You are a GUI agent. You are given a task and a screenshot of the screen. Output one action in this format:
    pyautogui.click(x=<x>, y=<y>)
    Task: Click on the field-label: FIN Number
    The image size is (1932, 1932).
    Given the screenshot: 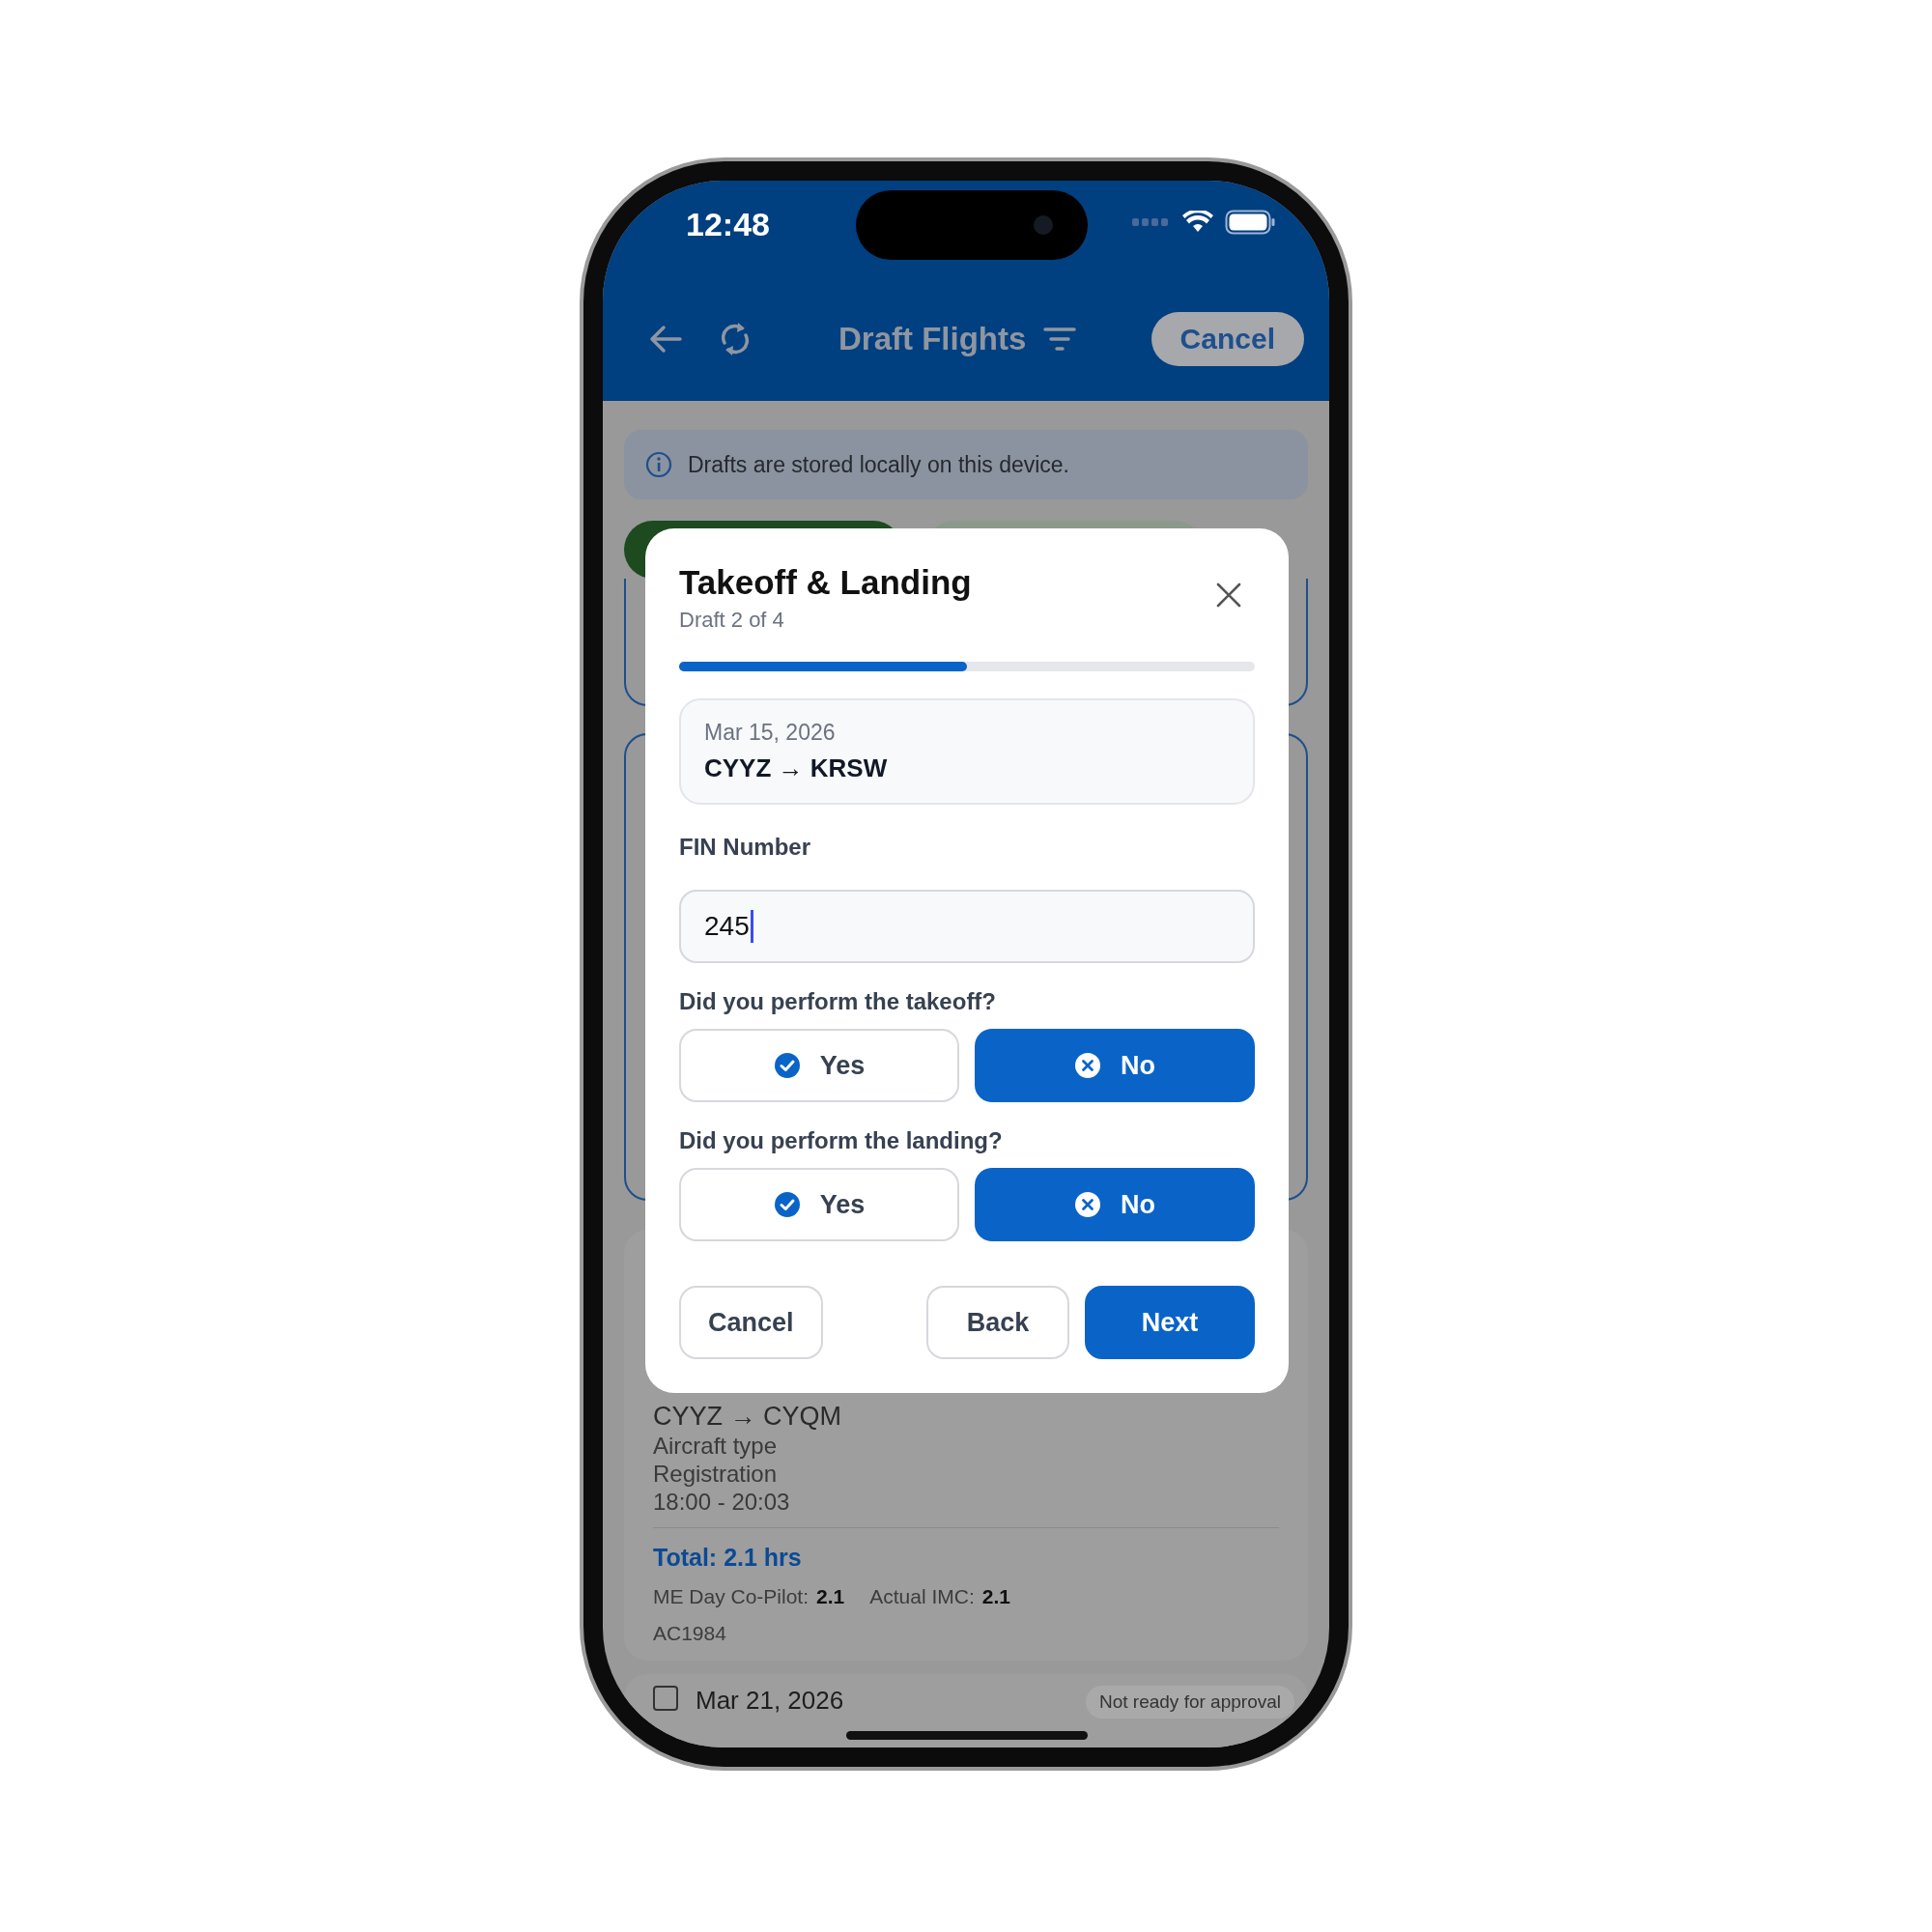 What is the action you would take?
    pyautogui.click(x=745, y=847)
    